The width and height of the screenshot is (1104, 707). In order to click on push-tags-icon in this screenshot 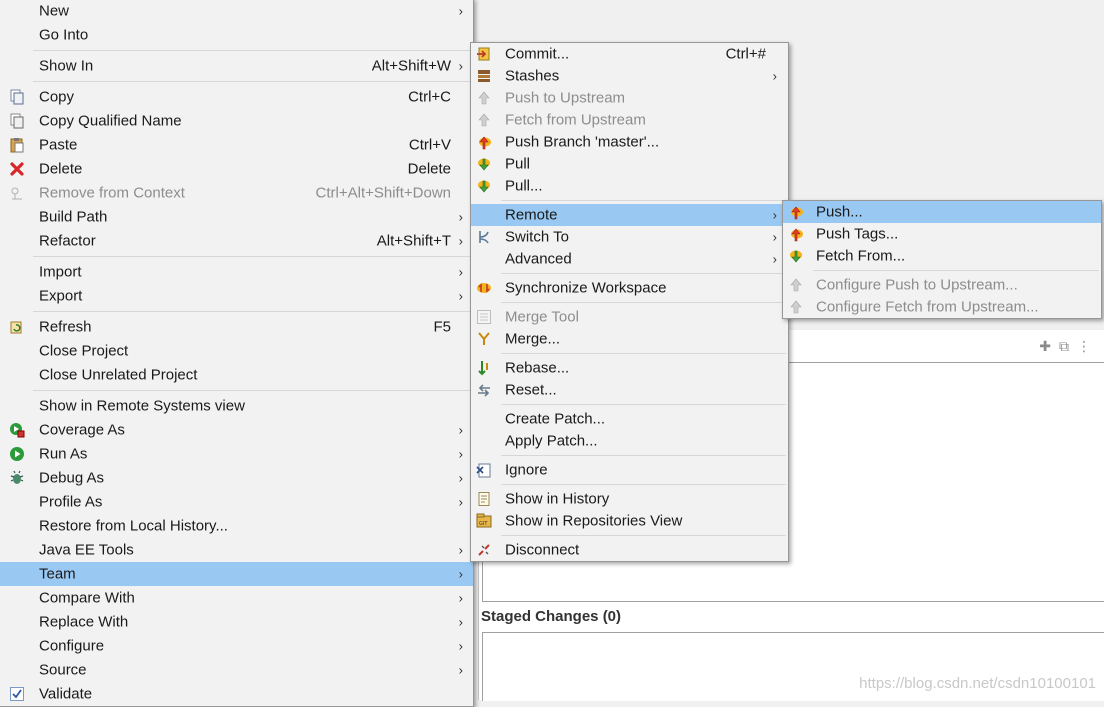, I will do `click(796, 234)`.